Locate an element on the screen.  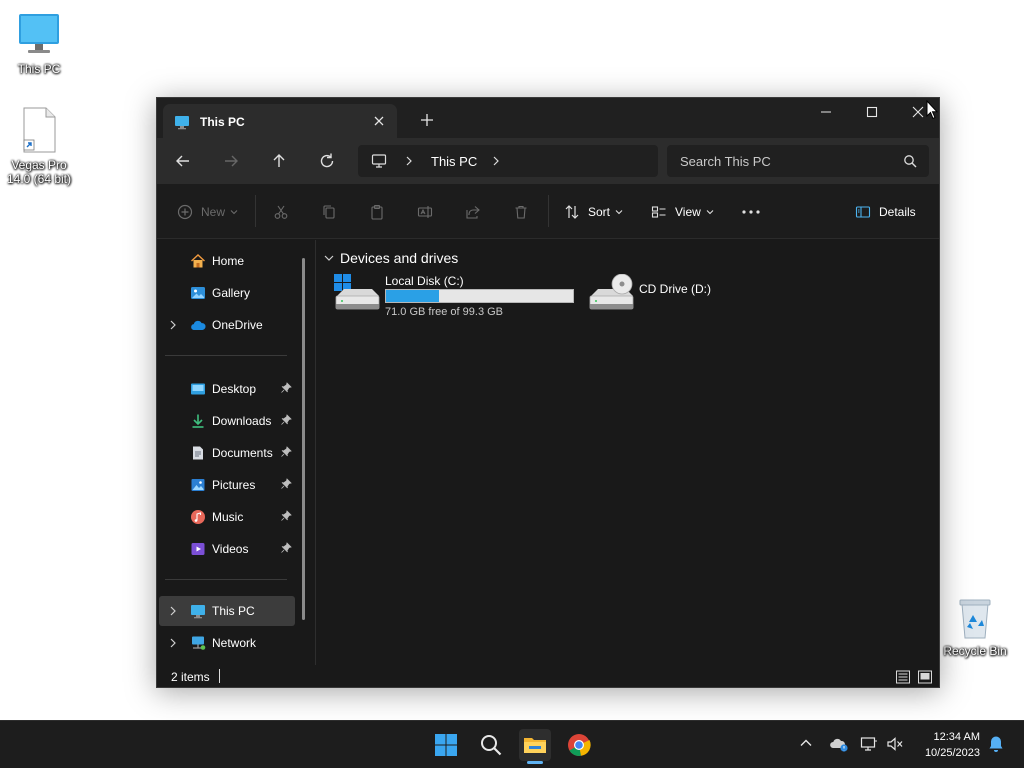
share-button is located at coordinates (473, 212).